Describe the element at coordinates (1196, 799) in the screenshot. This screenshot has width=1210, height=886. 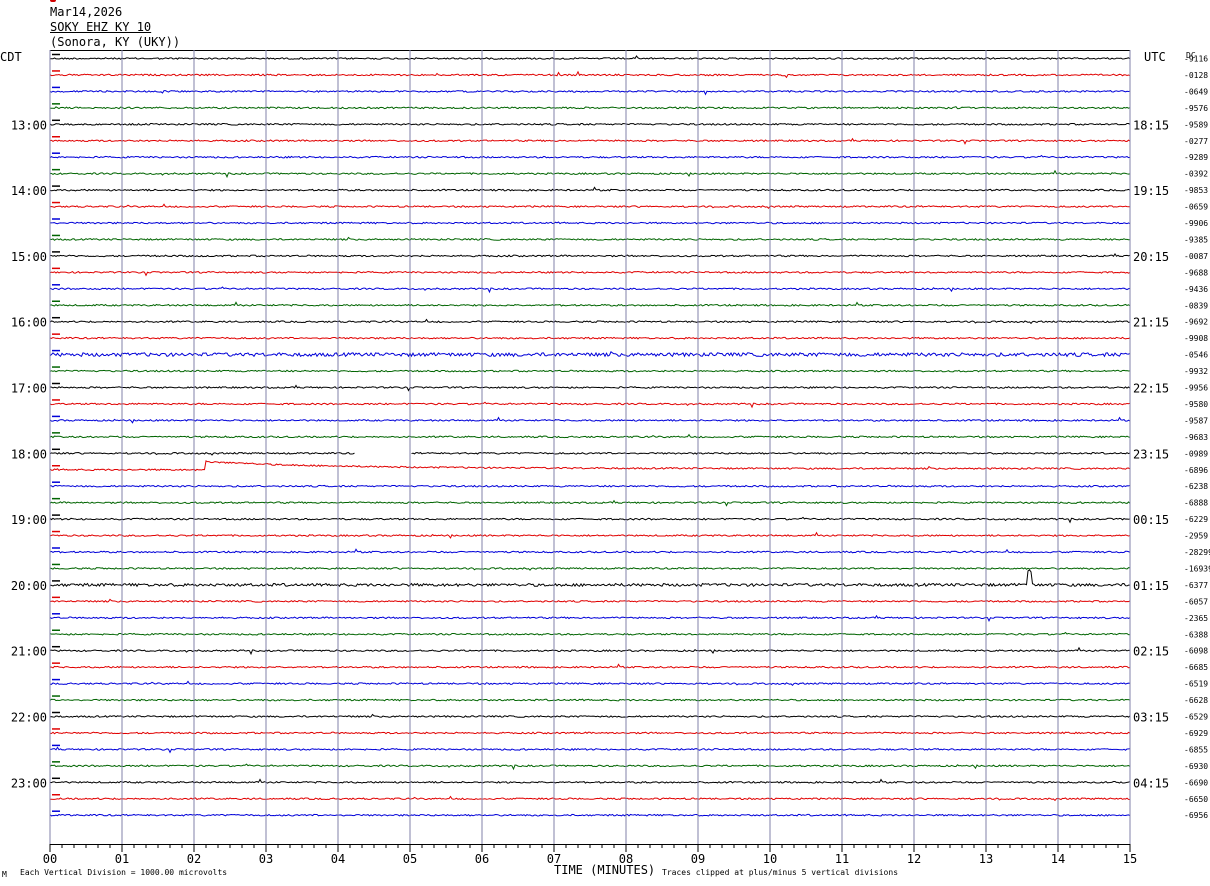
I see `dc-offset-label: -6650` at that location.